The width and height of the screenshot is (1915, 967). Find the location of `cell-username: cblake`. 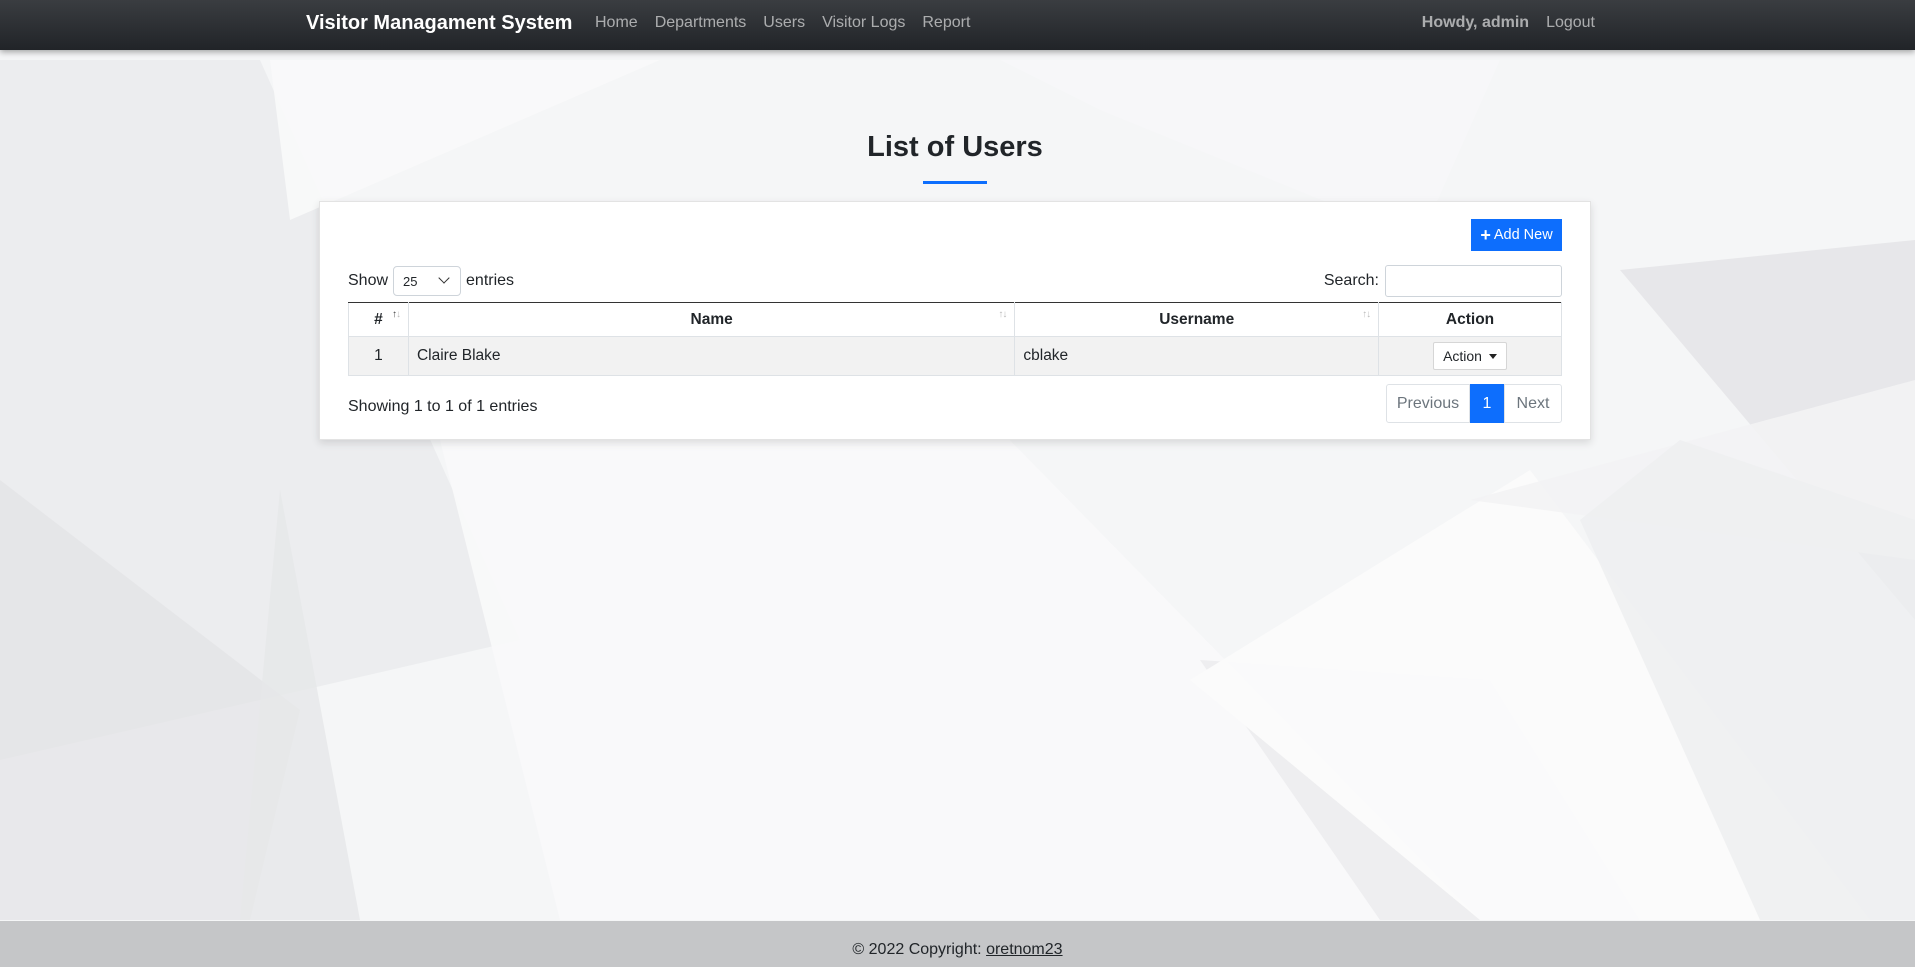

cell-username: cblake is located at coordinates (1197, 356).